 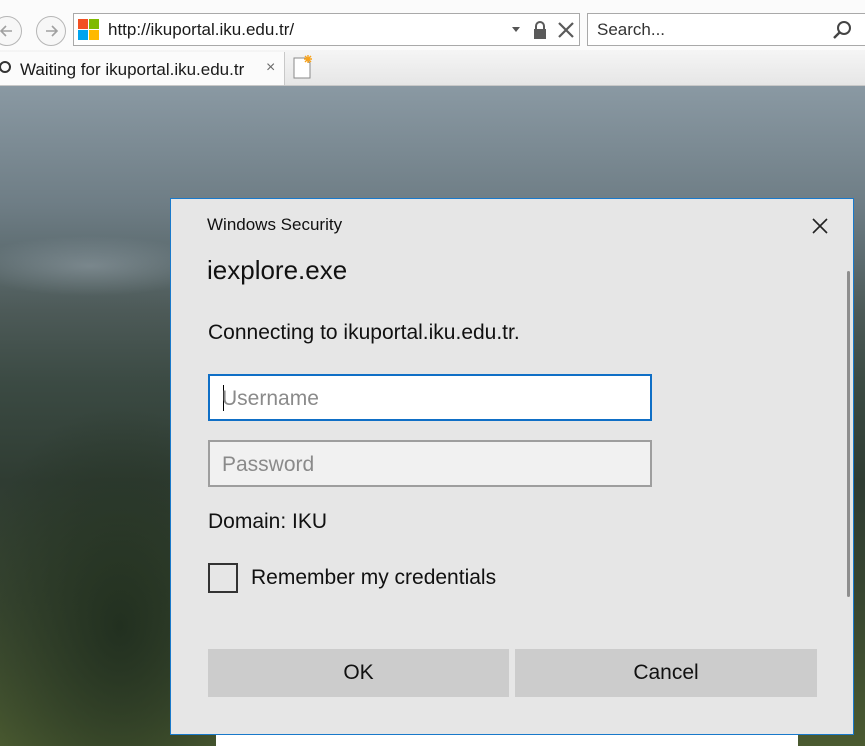 What do you see at coordinates (275, 224) in the screenshot?
I see `dialog-caption: Windows Security` at bounding box center [275, 224].